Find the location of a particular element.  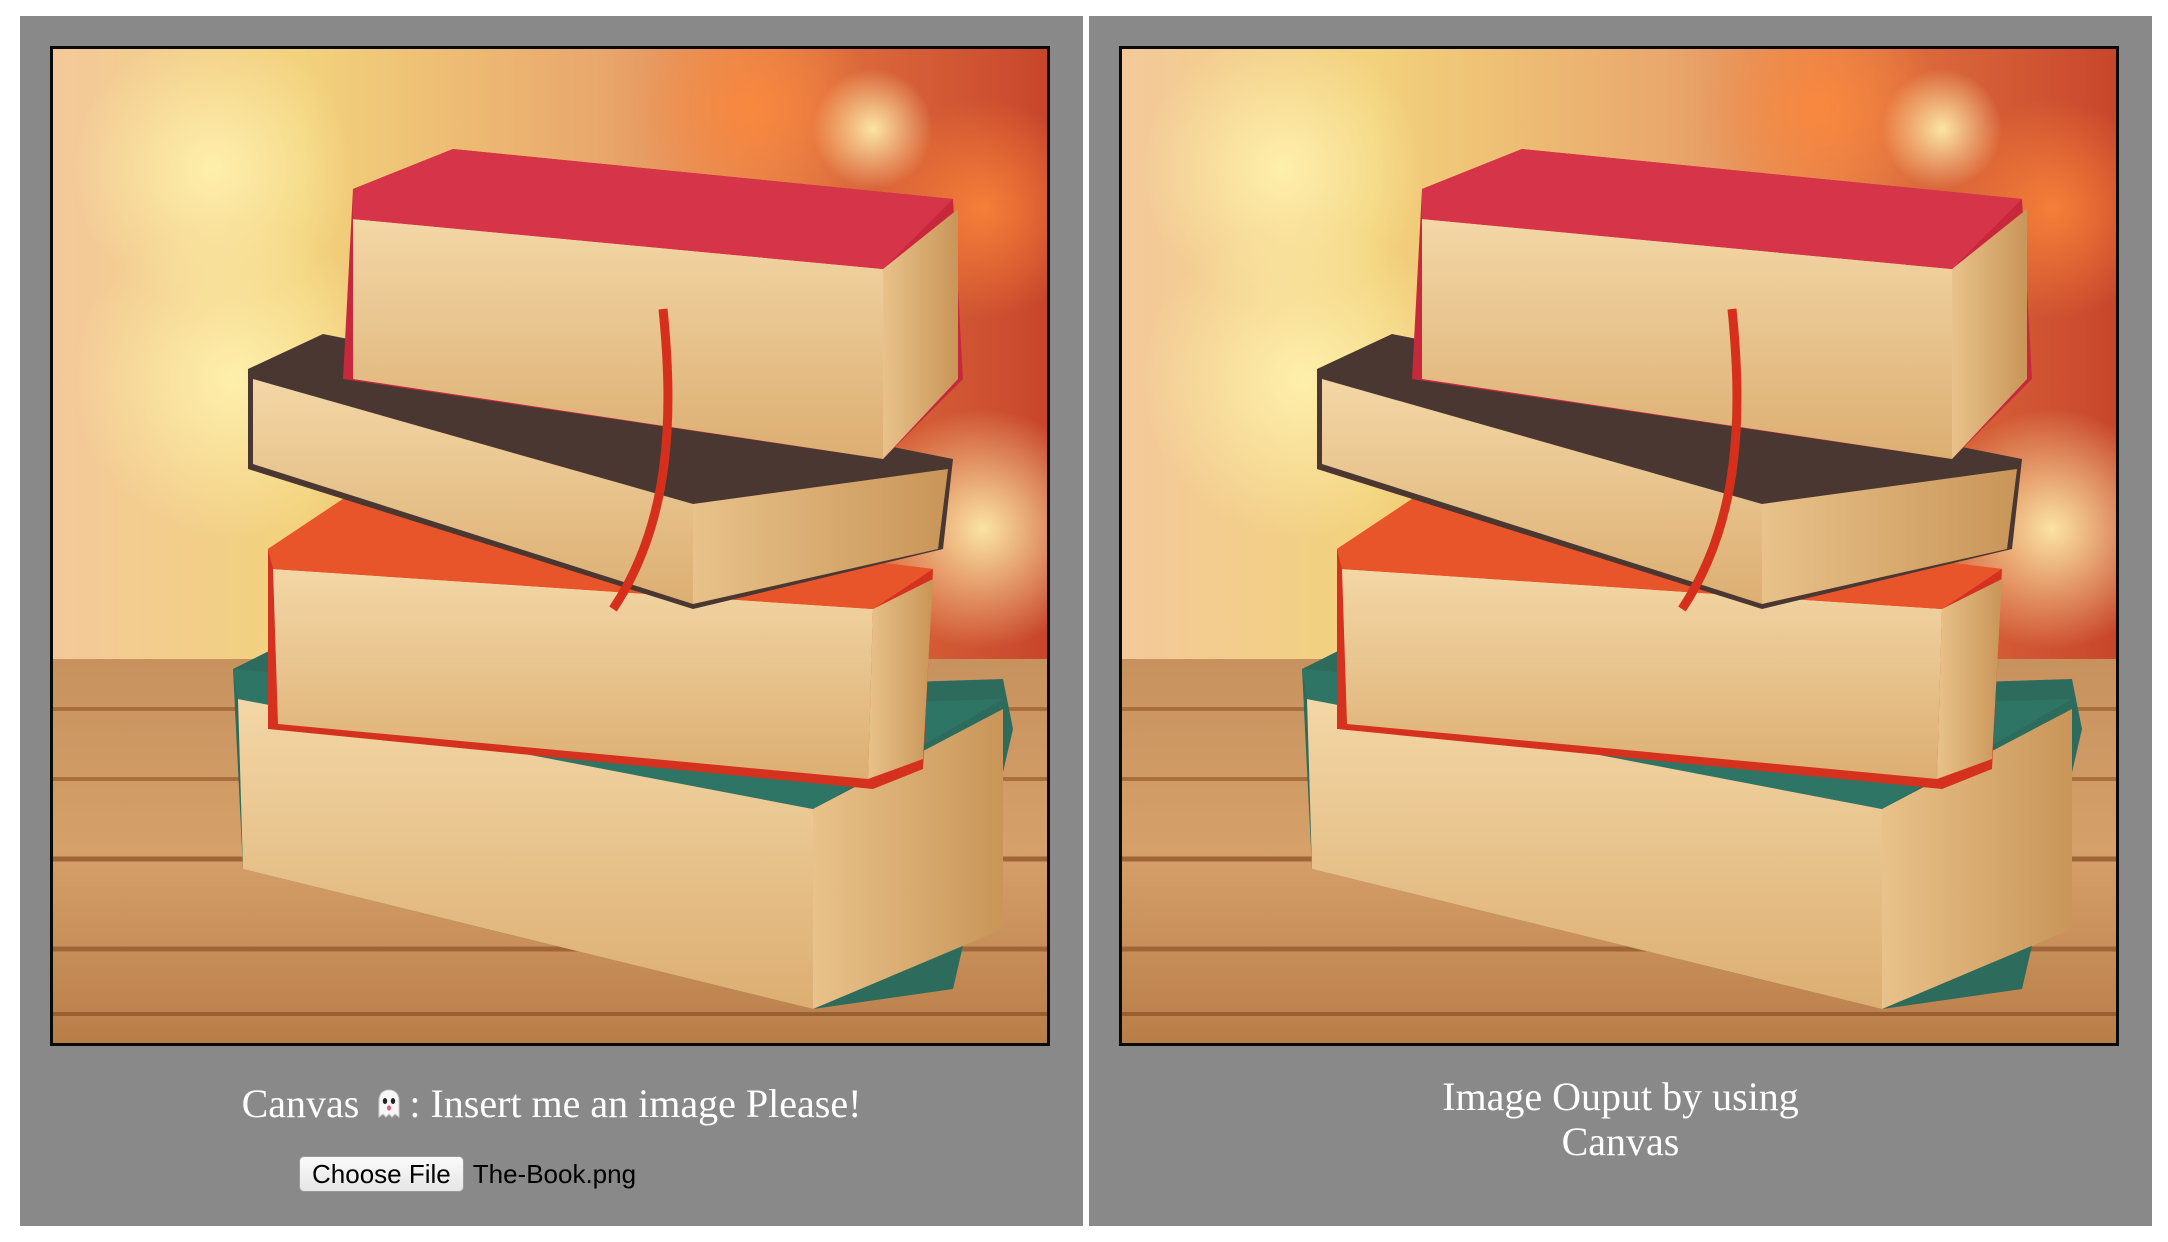

output-caption: Image Ouput by using Canvas is located at coordinates (1620, 1119).